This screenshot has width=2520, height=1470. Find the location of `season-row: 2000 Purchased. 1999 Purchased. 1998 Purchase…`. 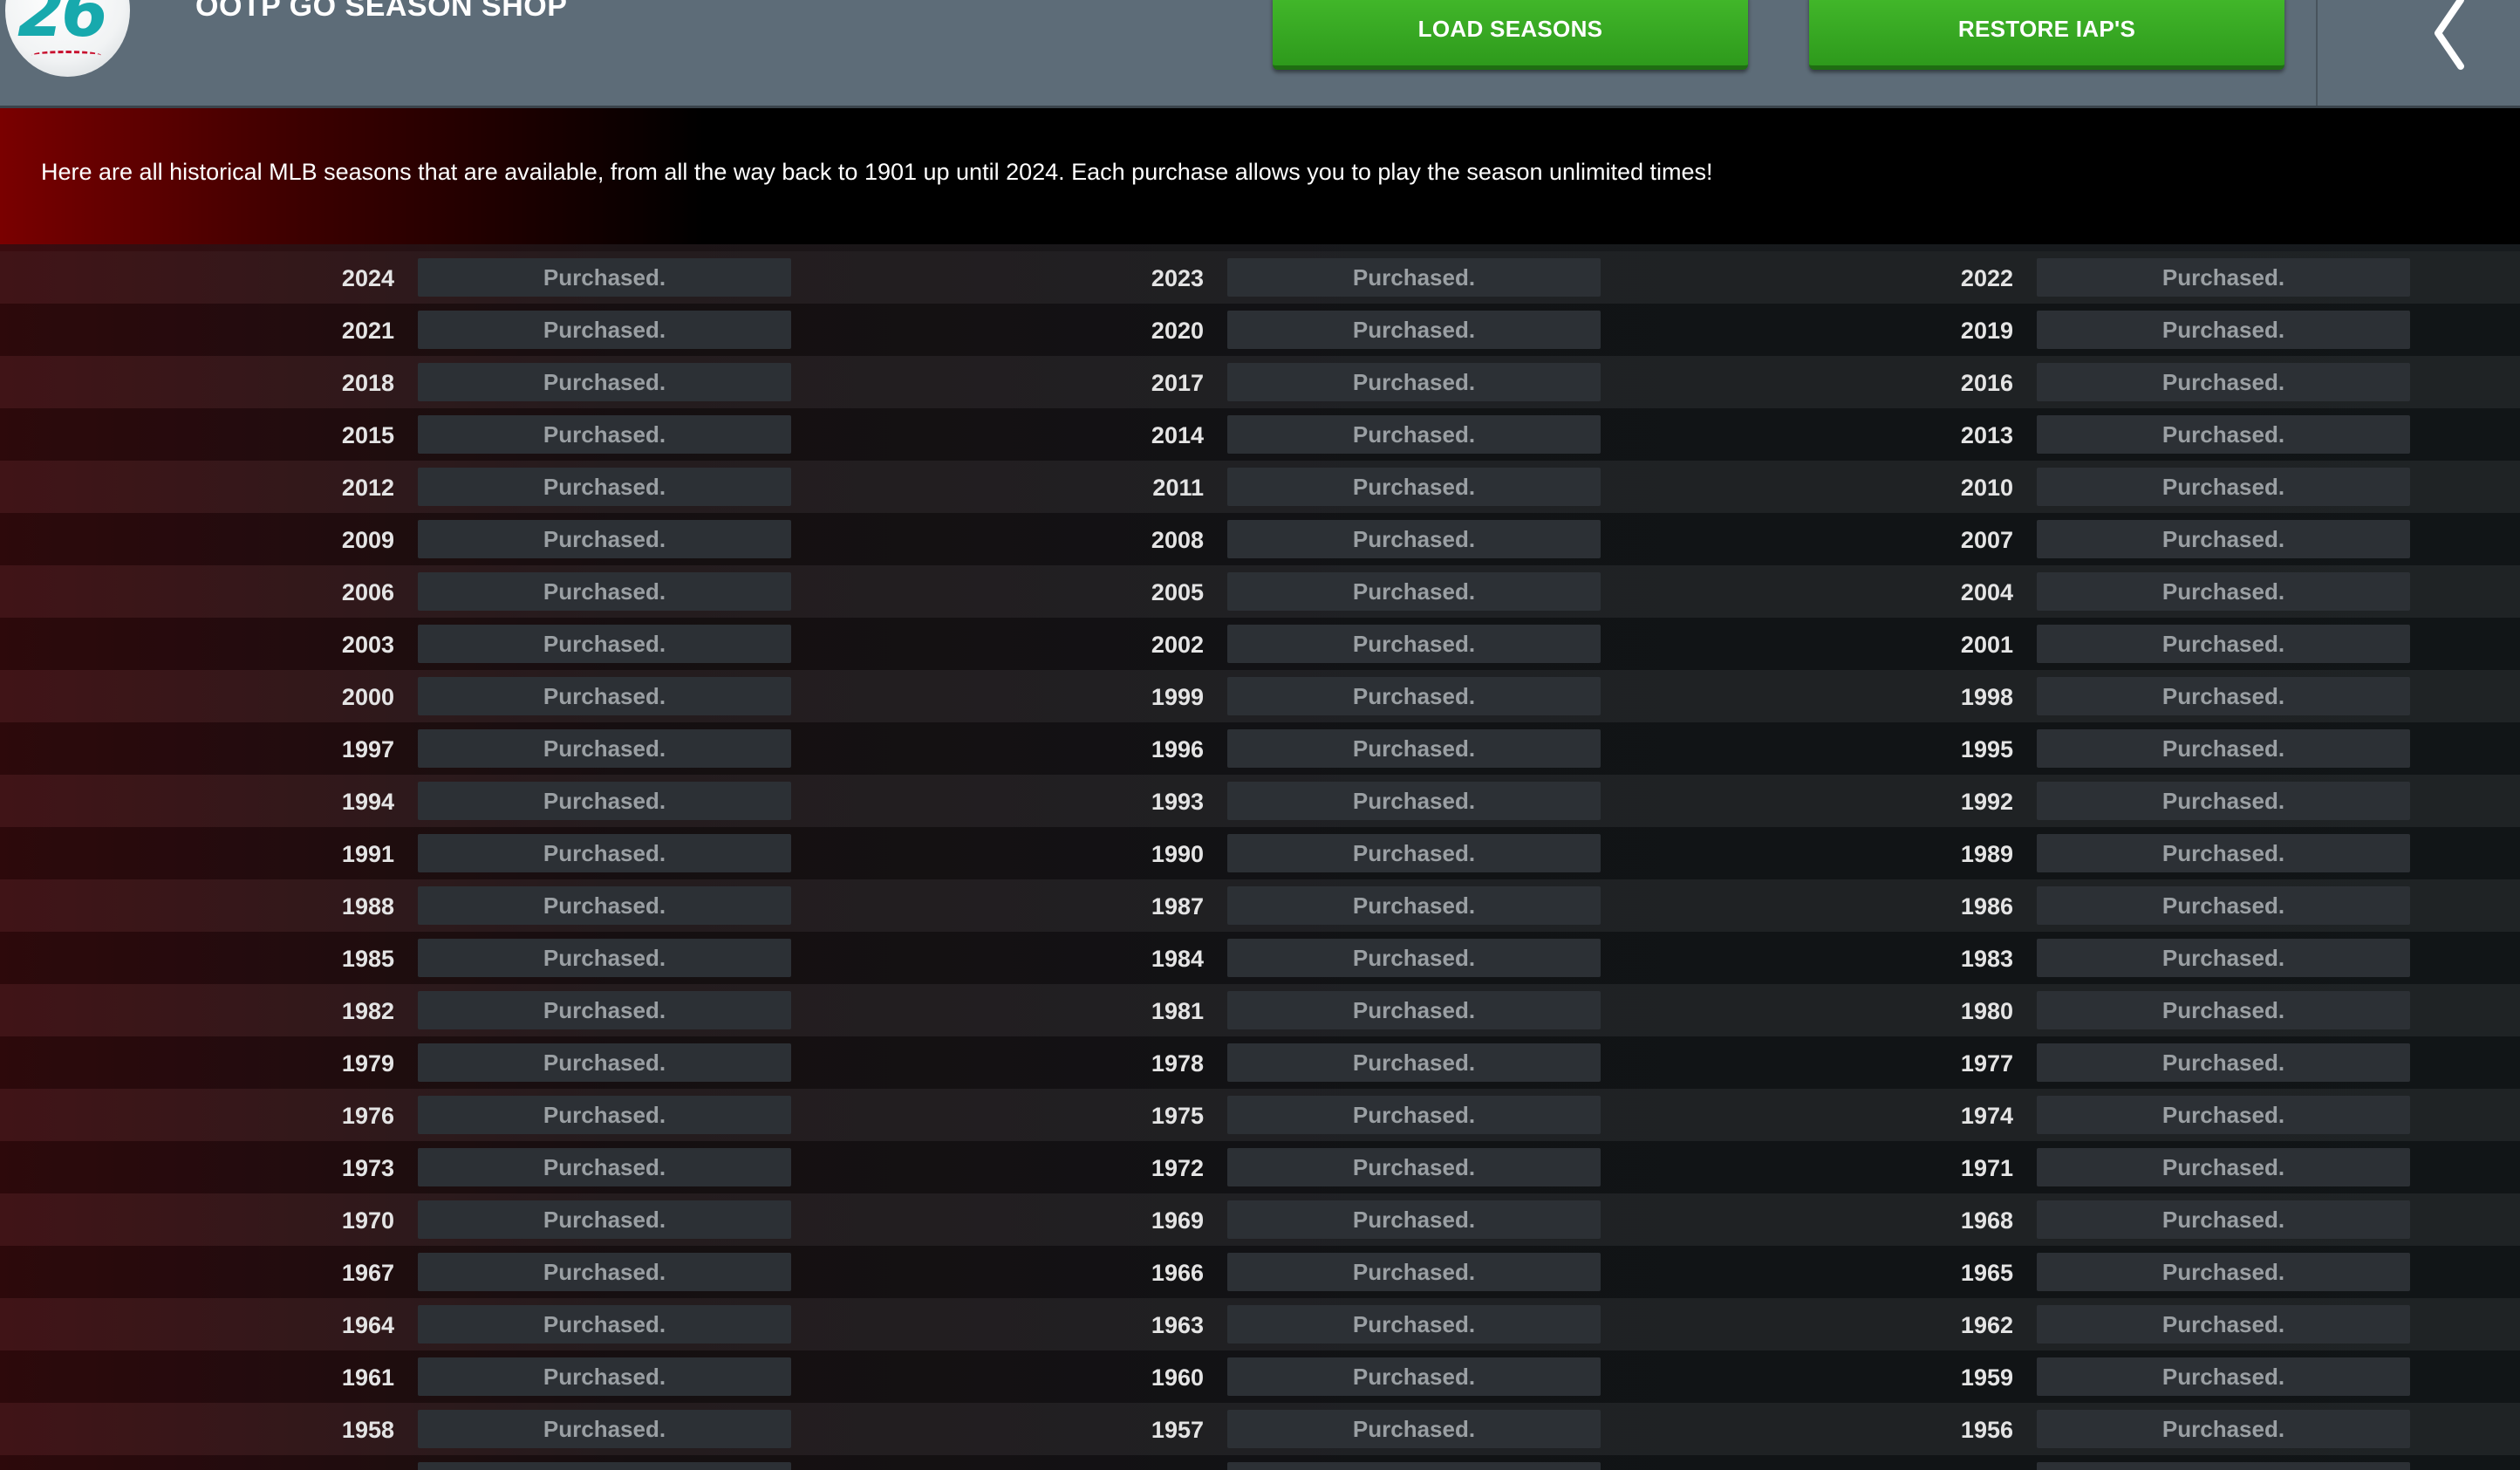

season-row: 2000 Purchased. 1999 Purchased. 1998 Purchase… is located at coordinates (1260, 696).